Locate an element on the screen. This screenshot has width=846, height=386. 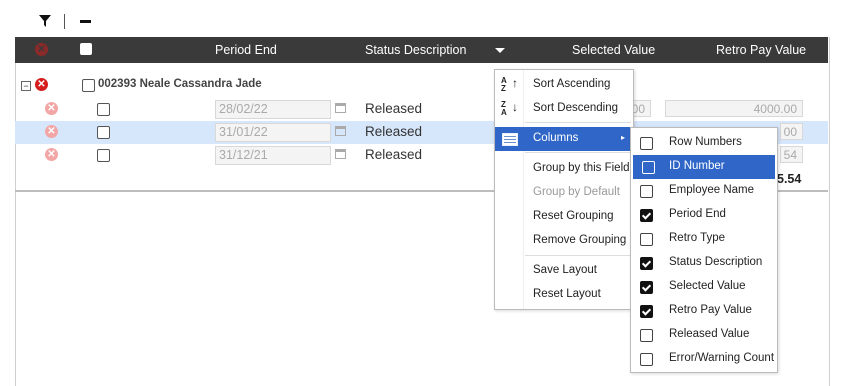
group-row: − ✕ 002393 Neale Cassandra Jade is located at coordinates (421, 85).